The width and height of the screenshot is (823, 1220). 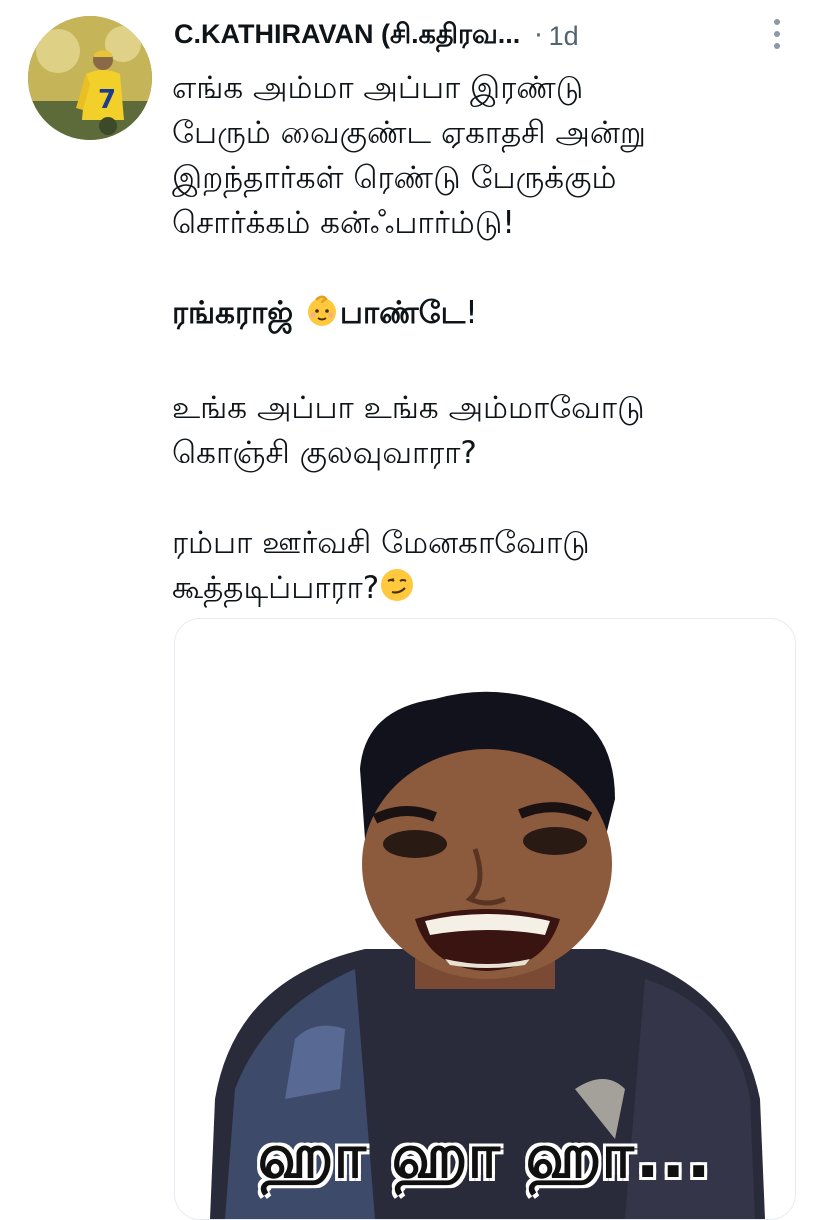 I want to click on text-line: எங்க அம்மா அப்பா இரண்டு, so click(x=378, y=88).